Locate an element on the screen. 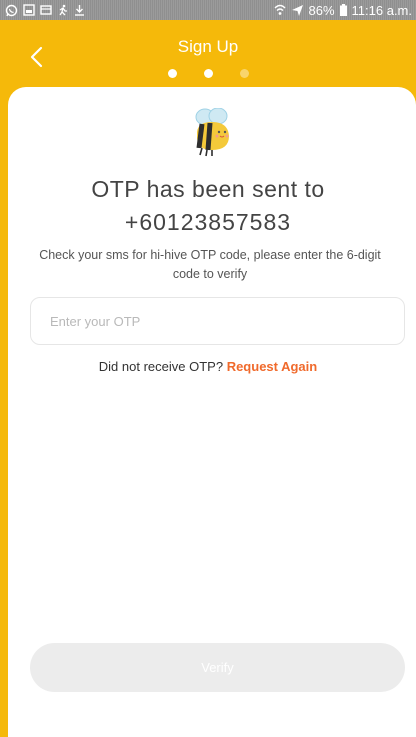 This screenshot has width=416, height=737. download-icon is located at coordinates (79, 10).